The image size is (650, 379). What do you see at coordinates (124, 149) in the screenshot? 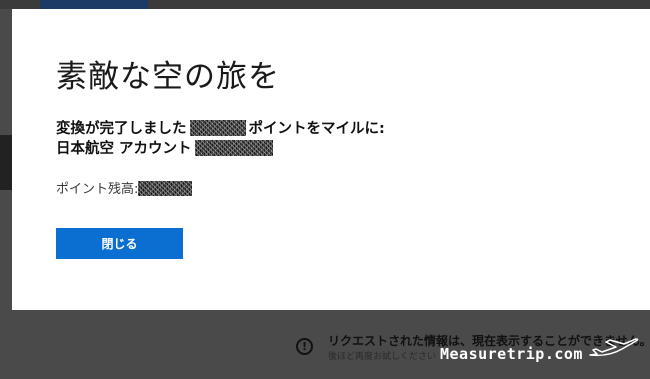
I see `account-label: 日本航空 アカウント` at bounding box center [124, 149].